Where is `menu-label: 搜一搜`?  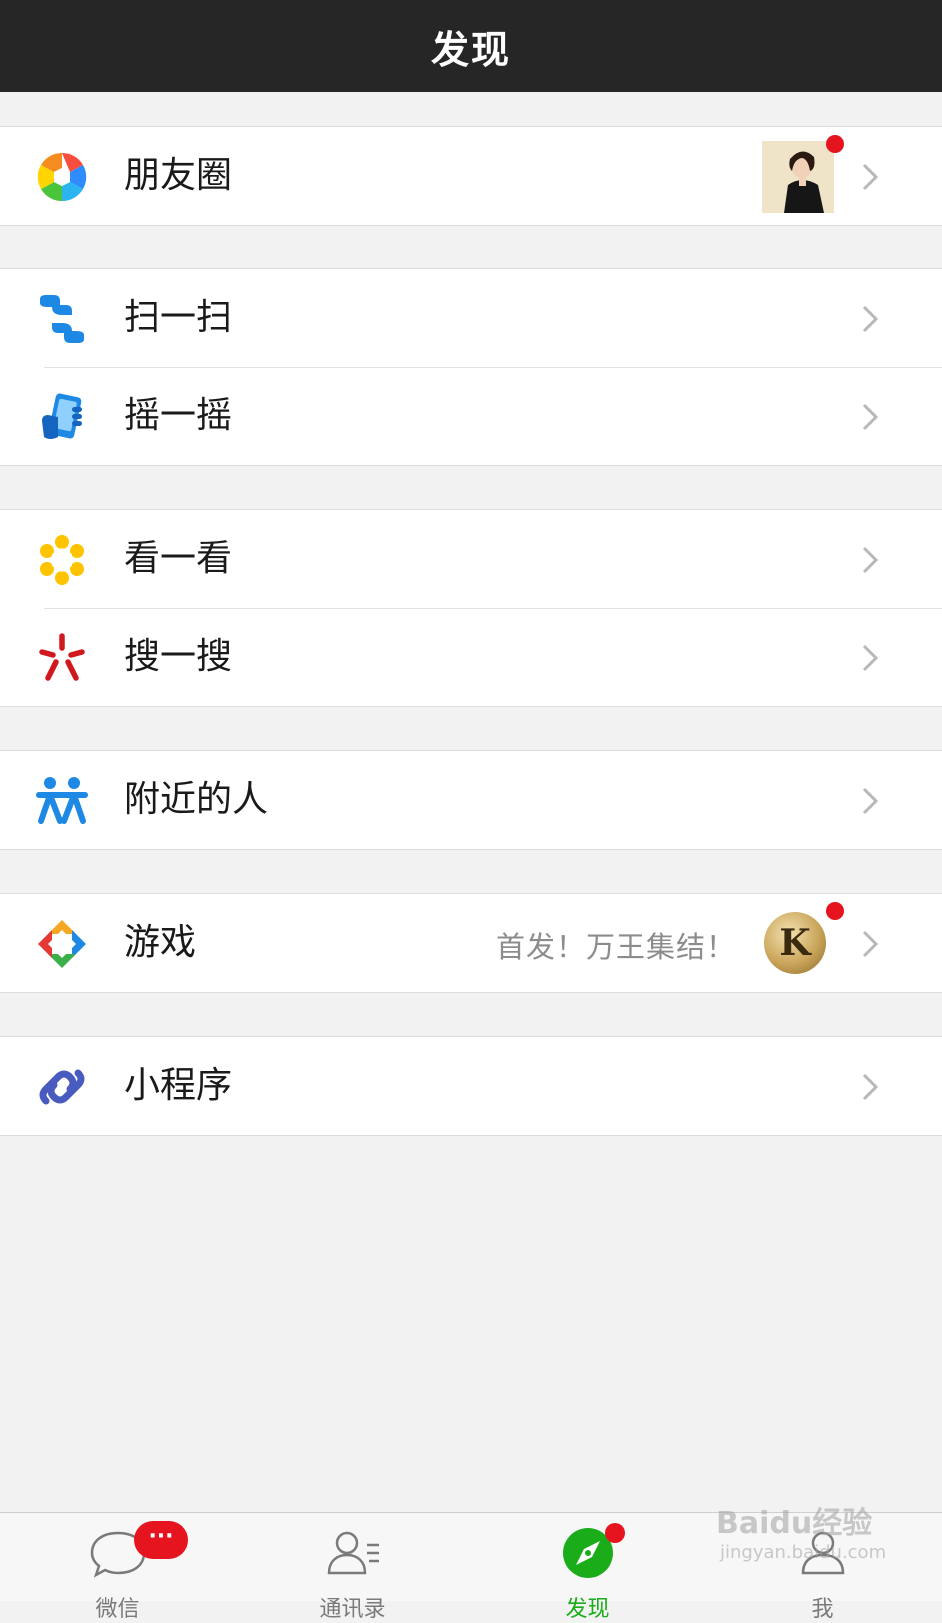
menu-label: 搜一搜 is located at coordinates (178, 656).